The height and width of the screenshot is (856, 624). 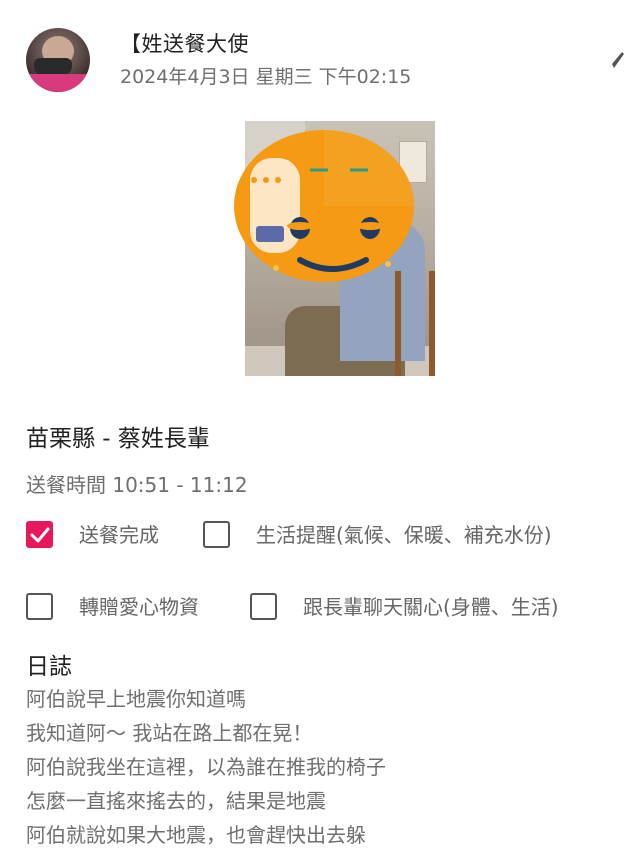 I want to click on task-label: 轉贈愛心物資, so click(x=139, y=607).